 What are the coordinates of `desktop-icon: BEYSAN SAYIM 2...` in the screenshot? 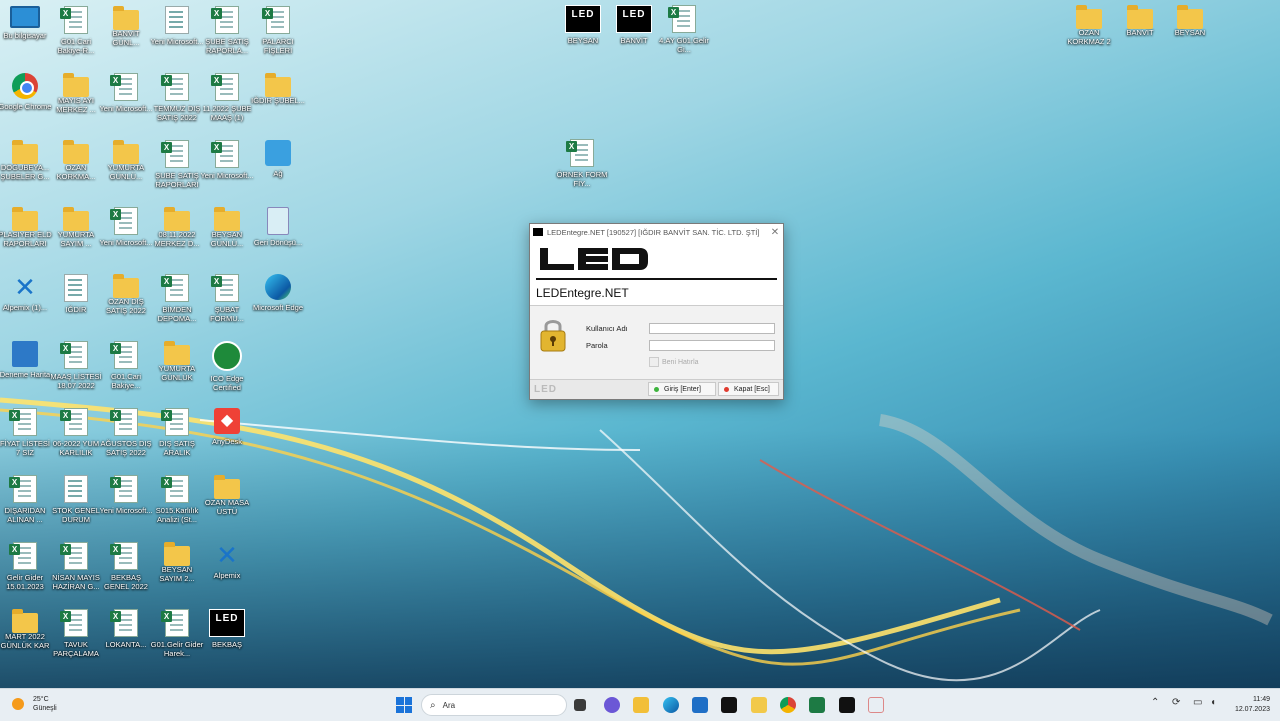 It's located at (177, 562).